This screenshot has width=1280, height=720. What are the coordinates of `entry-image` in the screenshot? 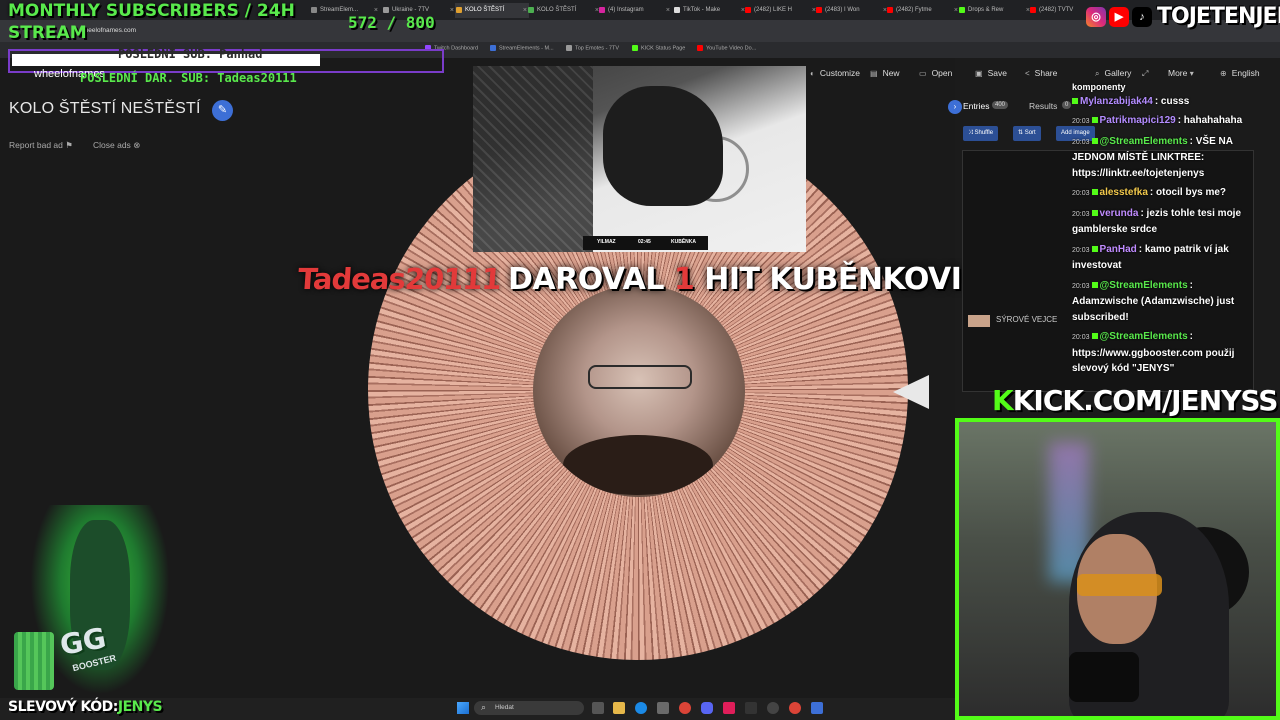 It's located at (979, 321).